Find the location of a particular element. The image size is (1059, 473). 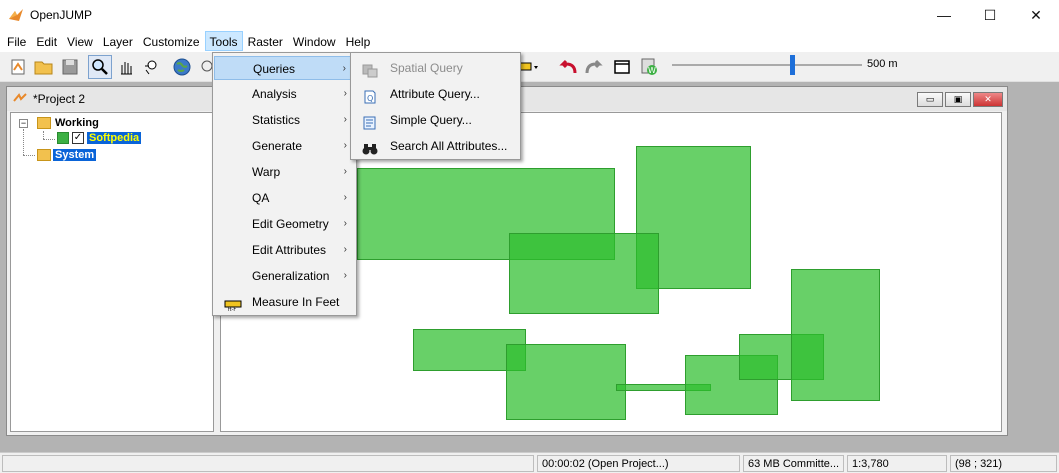

menu-item-spatial-query: Spatial Query is located at coordinates (435, 68).